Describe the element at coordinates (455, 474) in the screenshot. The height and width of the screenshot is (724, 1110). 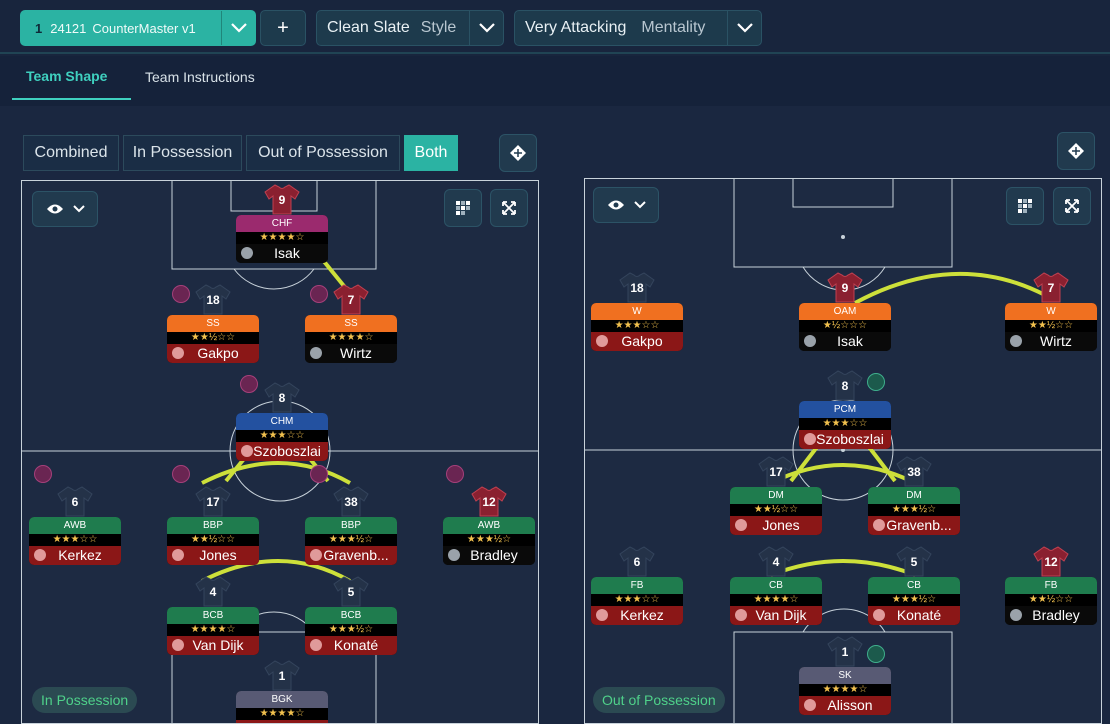
I see `role-badge-icon` at that location.